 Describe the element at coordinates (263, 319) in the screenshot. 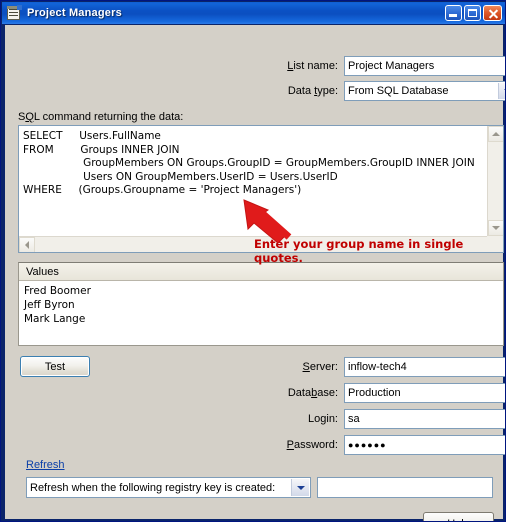

I see `list-item: Mark Lange` at that location.